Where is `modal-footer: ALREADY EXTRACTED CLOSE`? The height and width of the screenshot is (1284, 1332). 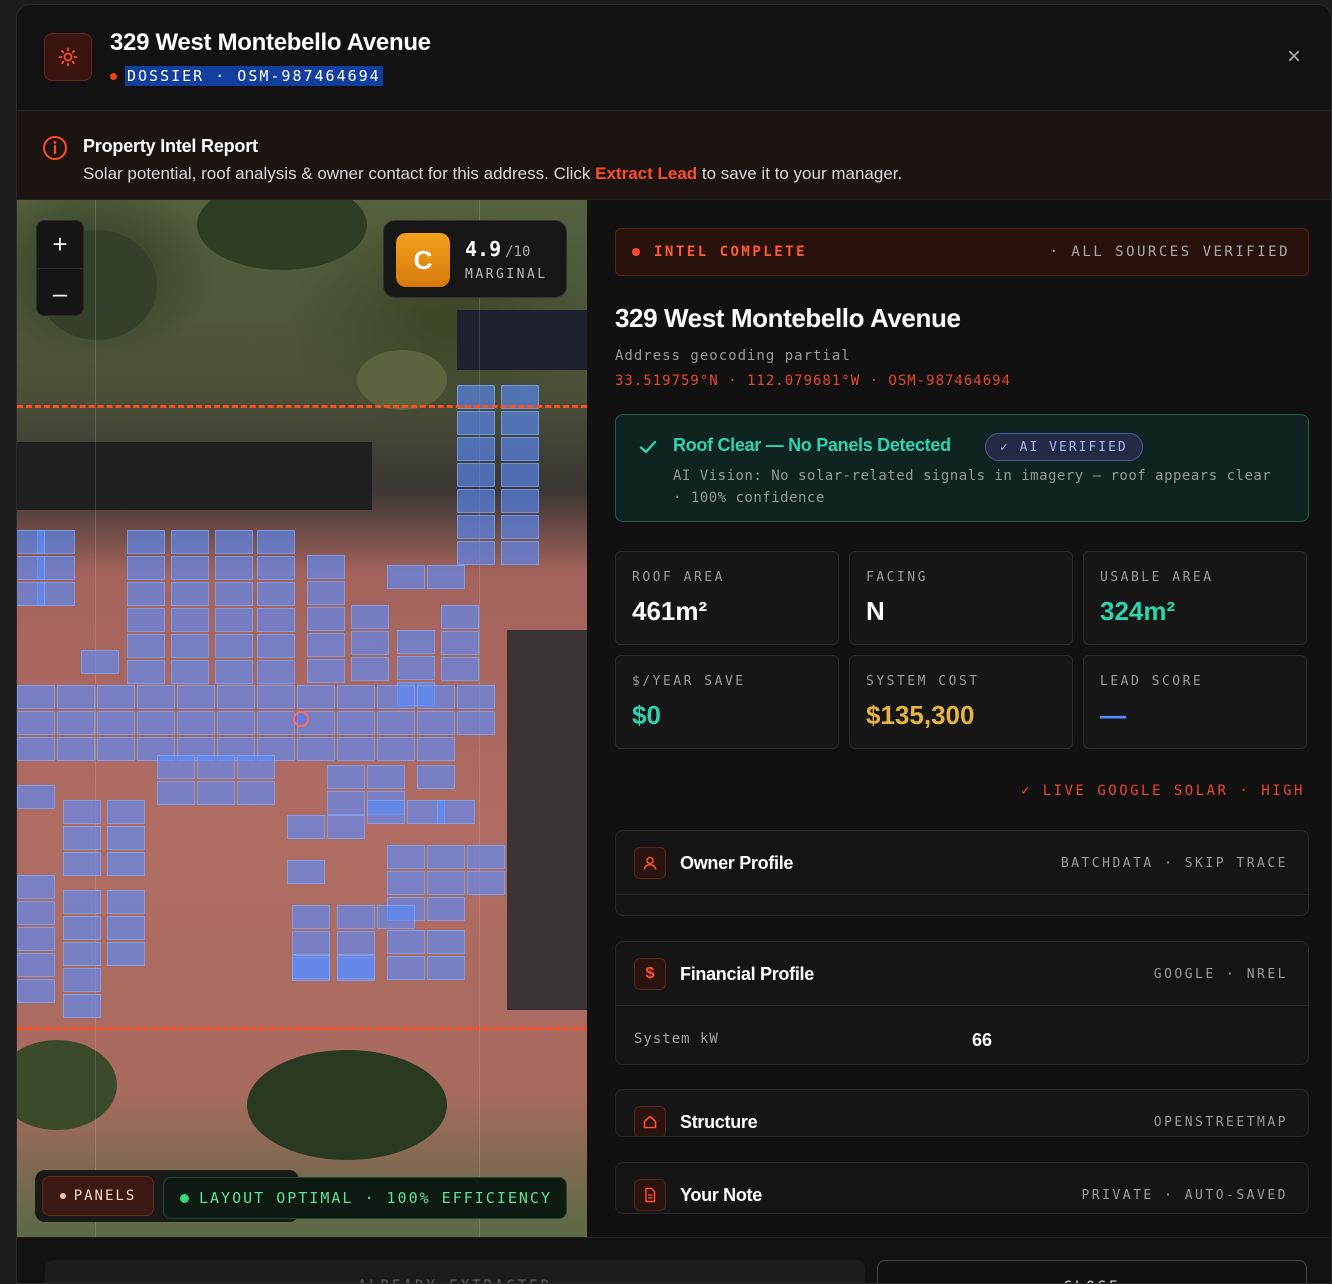 modal-footer: ALREADY EXTRACTED CLOSE is located at coordinates (674, 1260).